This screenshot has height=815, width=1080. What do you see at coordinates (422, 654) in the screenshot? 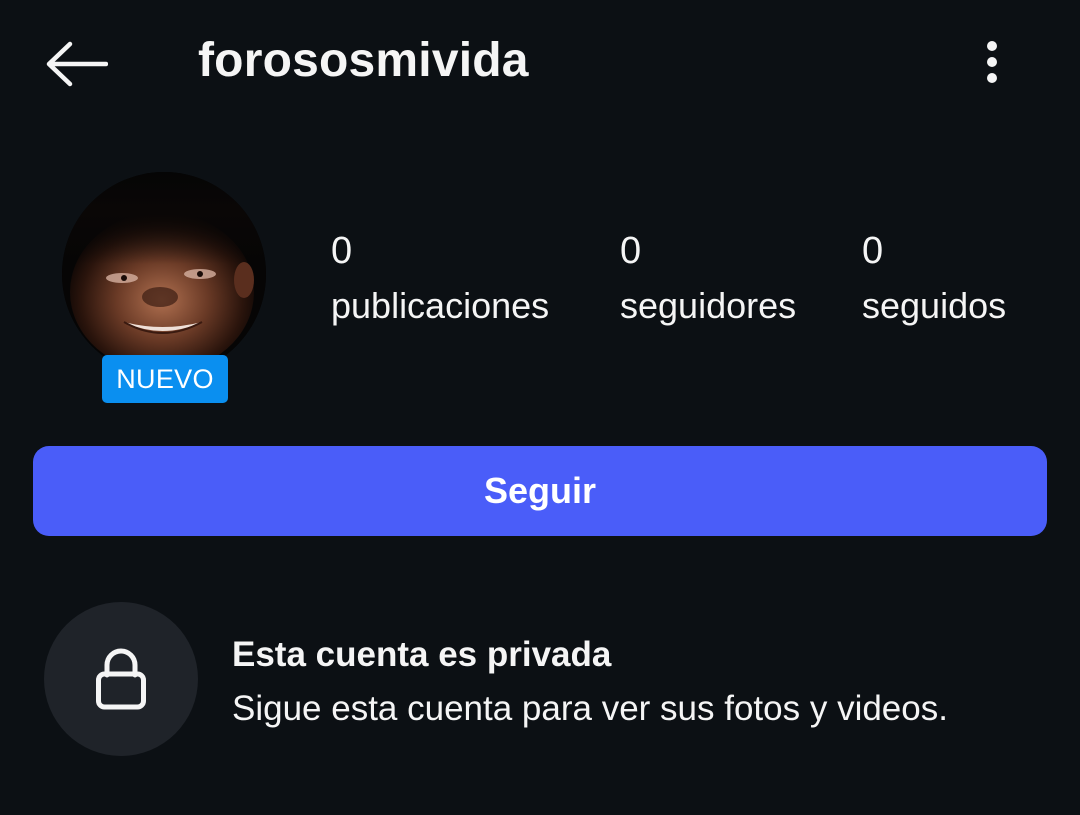
I see `private-account-title: Esta cuenta es privada` at bounding box center [422, 654].